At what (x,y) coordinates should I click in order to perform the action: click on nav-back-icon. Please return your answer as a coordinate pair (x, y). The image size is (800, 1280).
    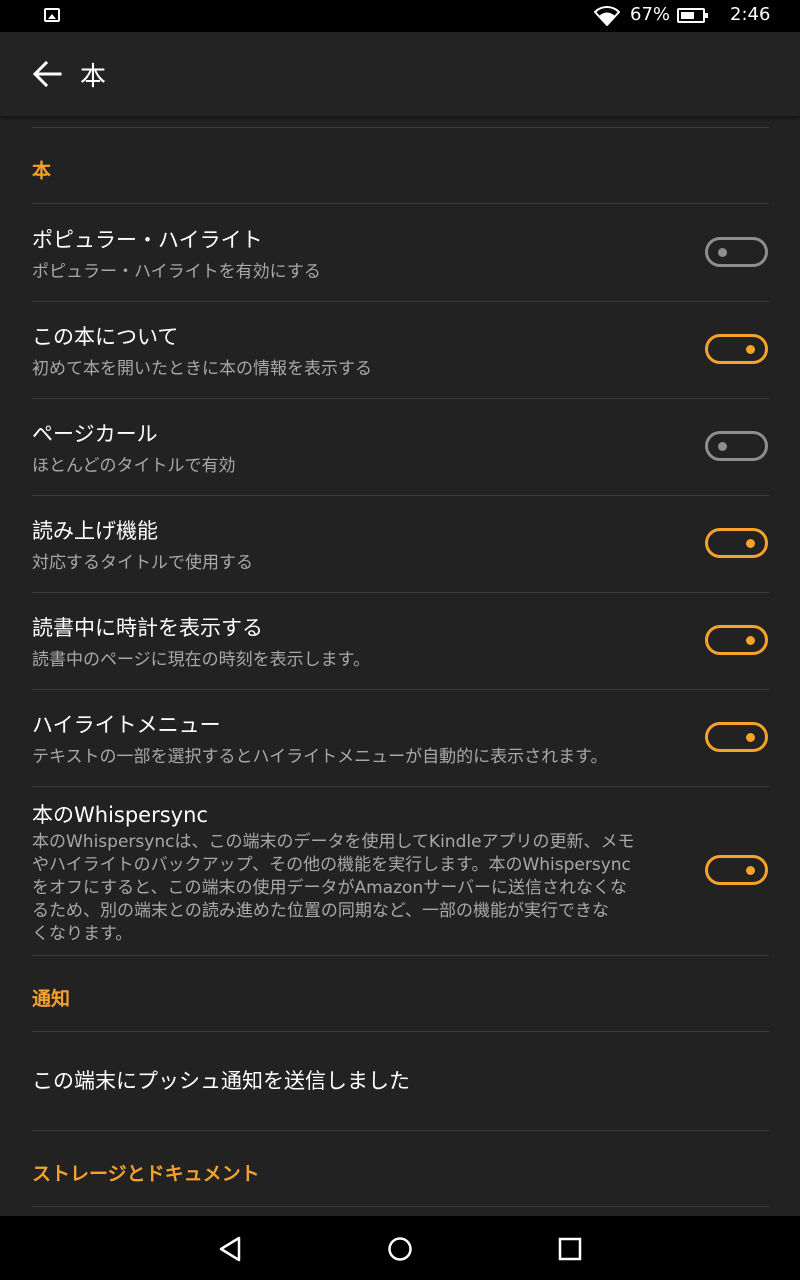
    Looking at the image, I should click on (230, 1249).